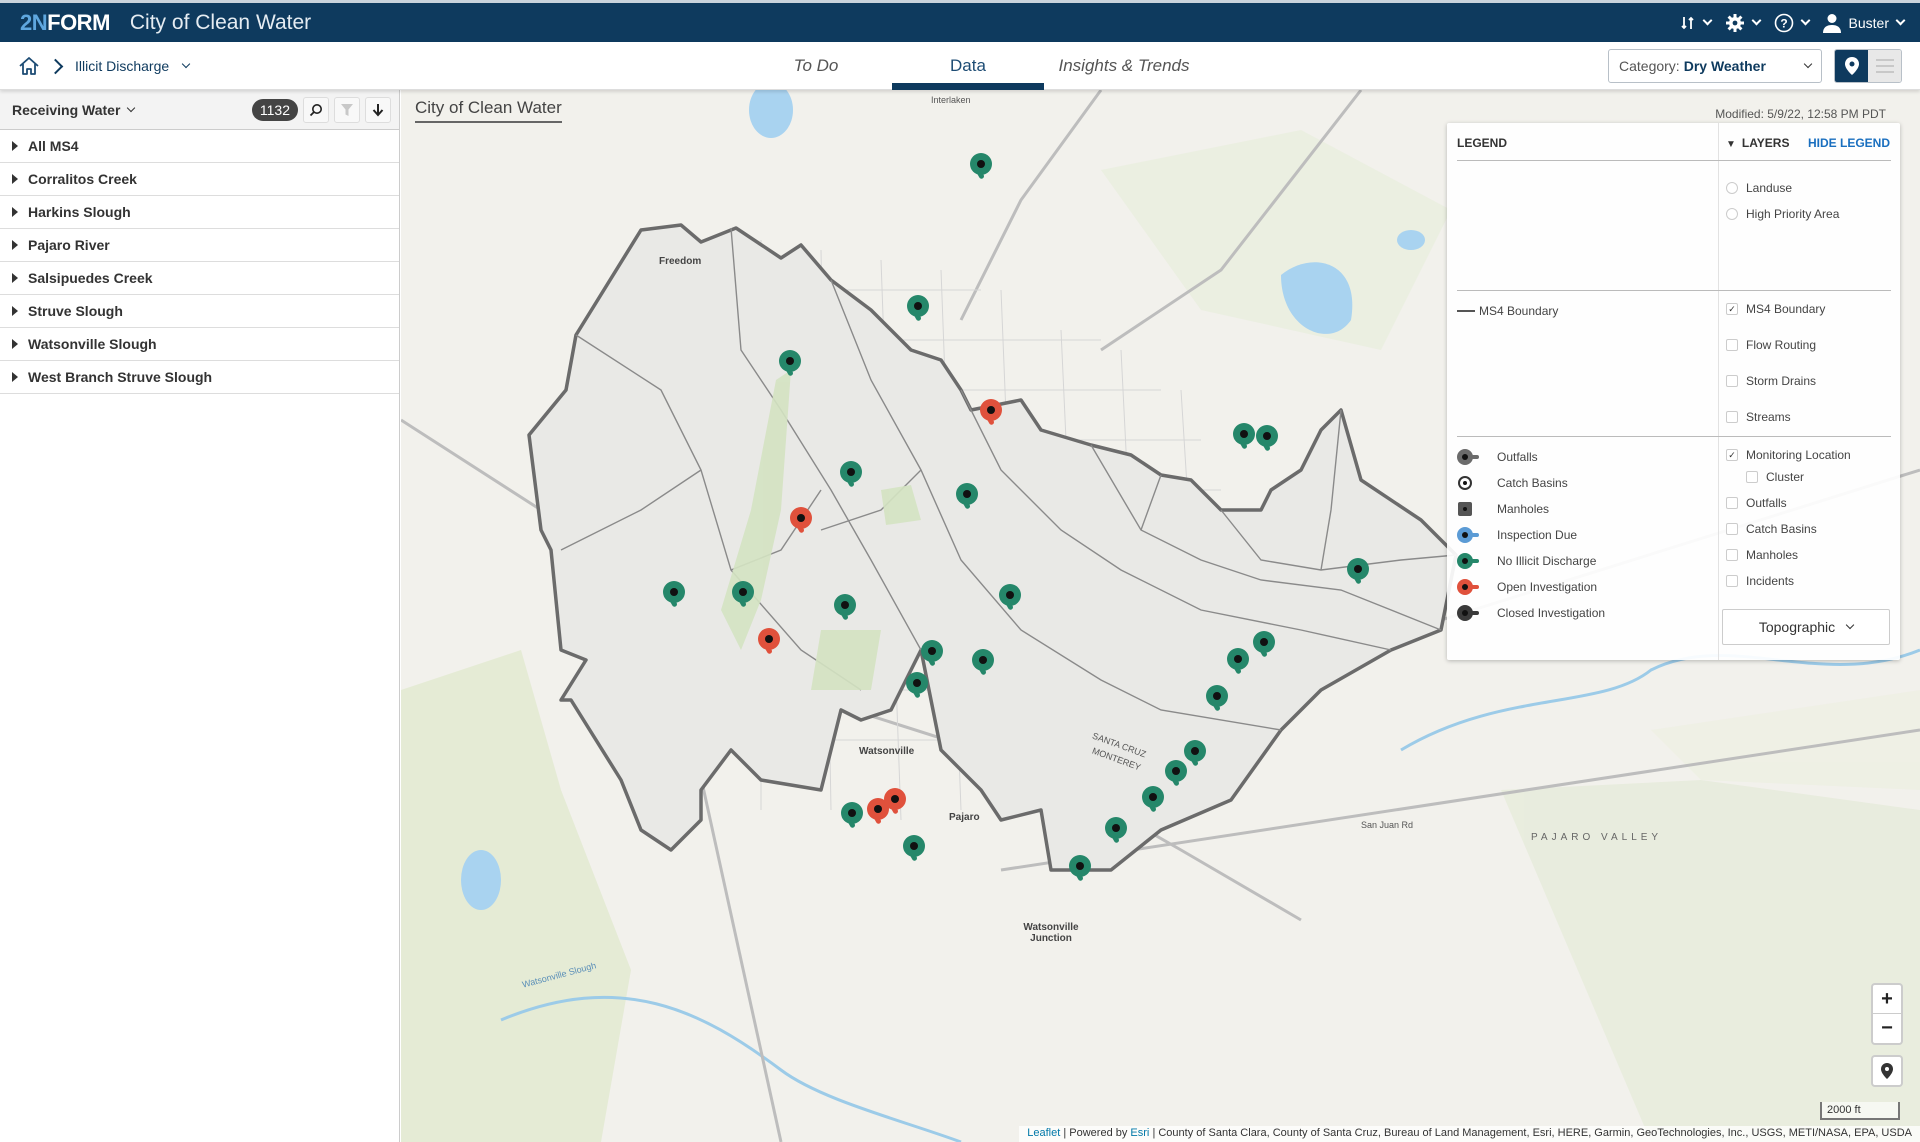 This screenshot has width=1920, height=1142. Describe the element at coordinates (1782, 214) in the screenshot. I see `layer-high-priority-area: High Priority Area` at that location.